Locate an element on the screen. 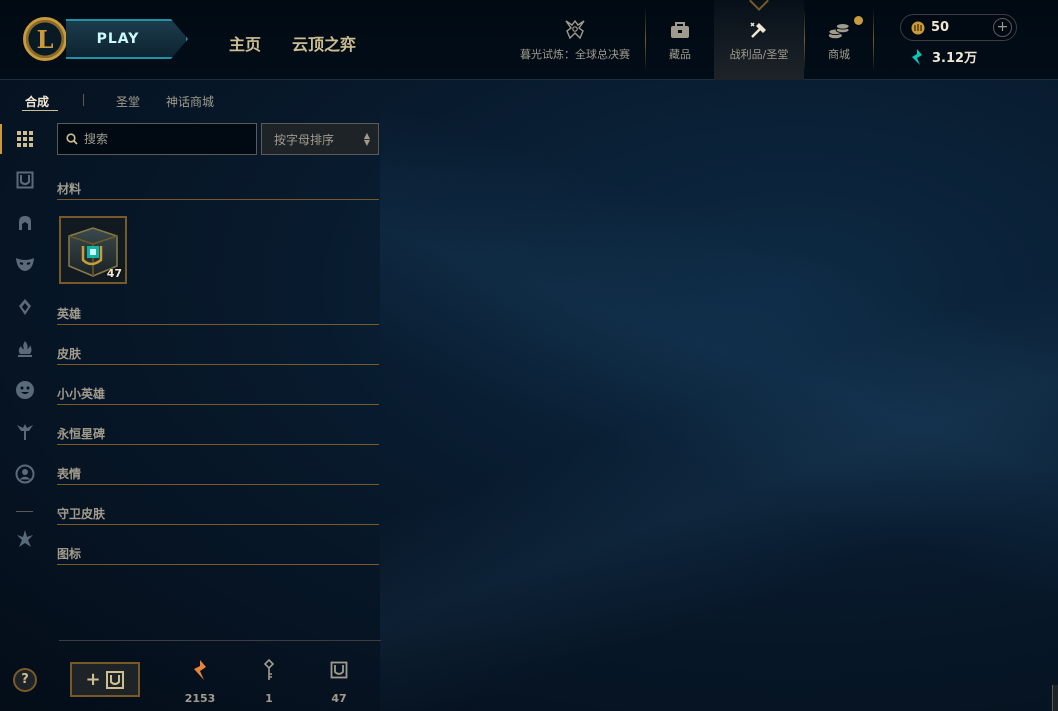  rail-divider is located at coordinates (24, 511).